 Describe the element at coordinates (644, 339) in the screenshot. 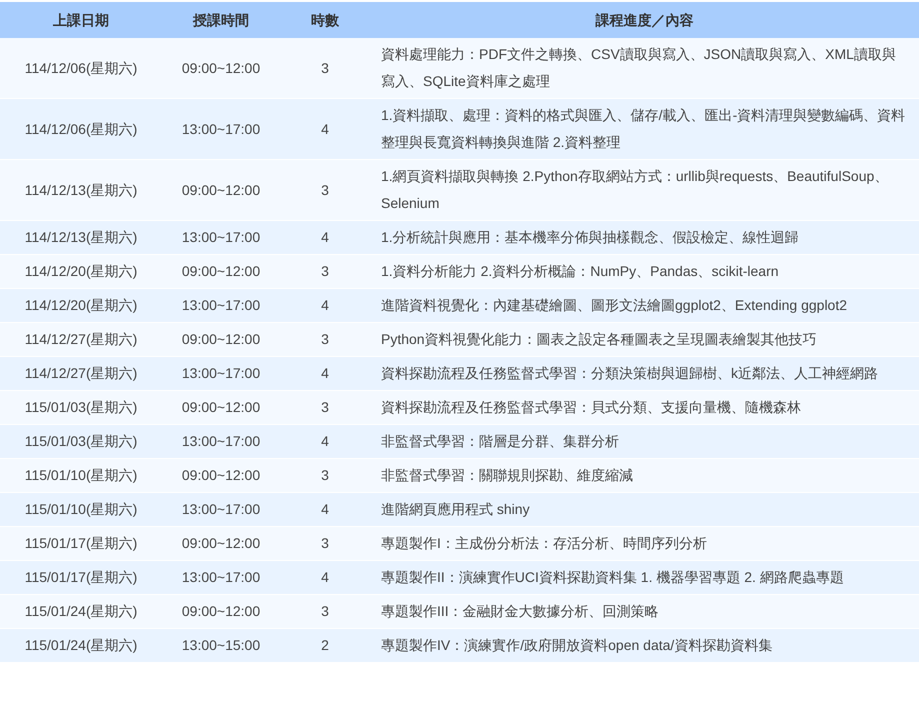

I see `table-cell: Python資料視覺化能力：圖表之設定各種圖表之呈現圖表繪製其他技巧` at that location.